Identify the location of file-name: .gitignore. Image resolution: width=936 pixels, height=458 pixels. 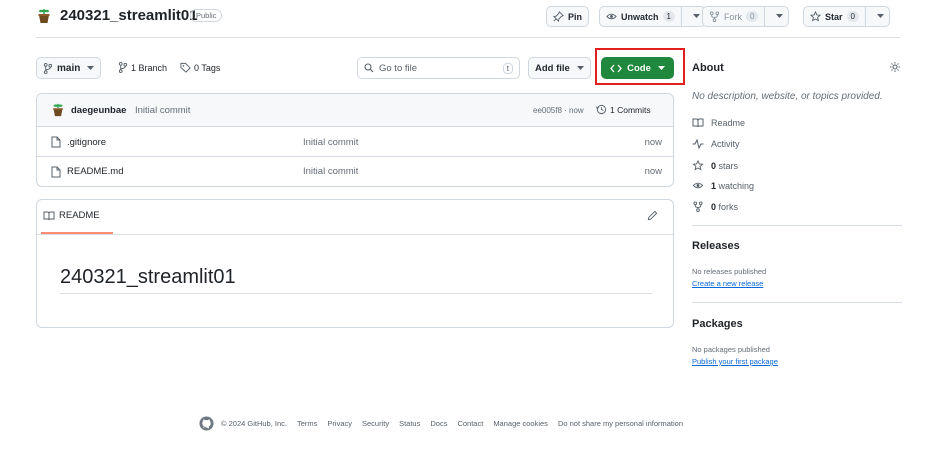
(86, 142).